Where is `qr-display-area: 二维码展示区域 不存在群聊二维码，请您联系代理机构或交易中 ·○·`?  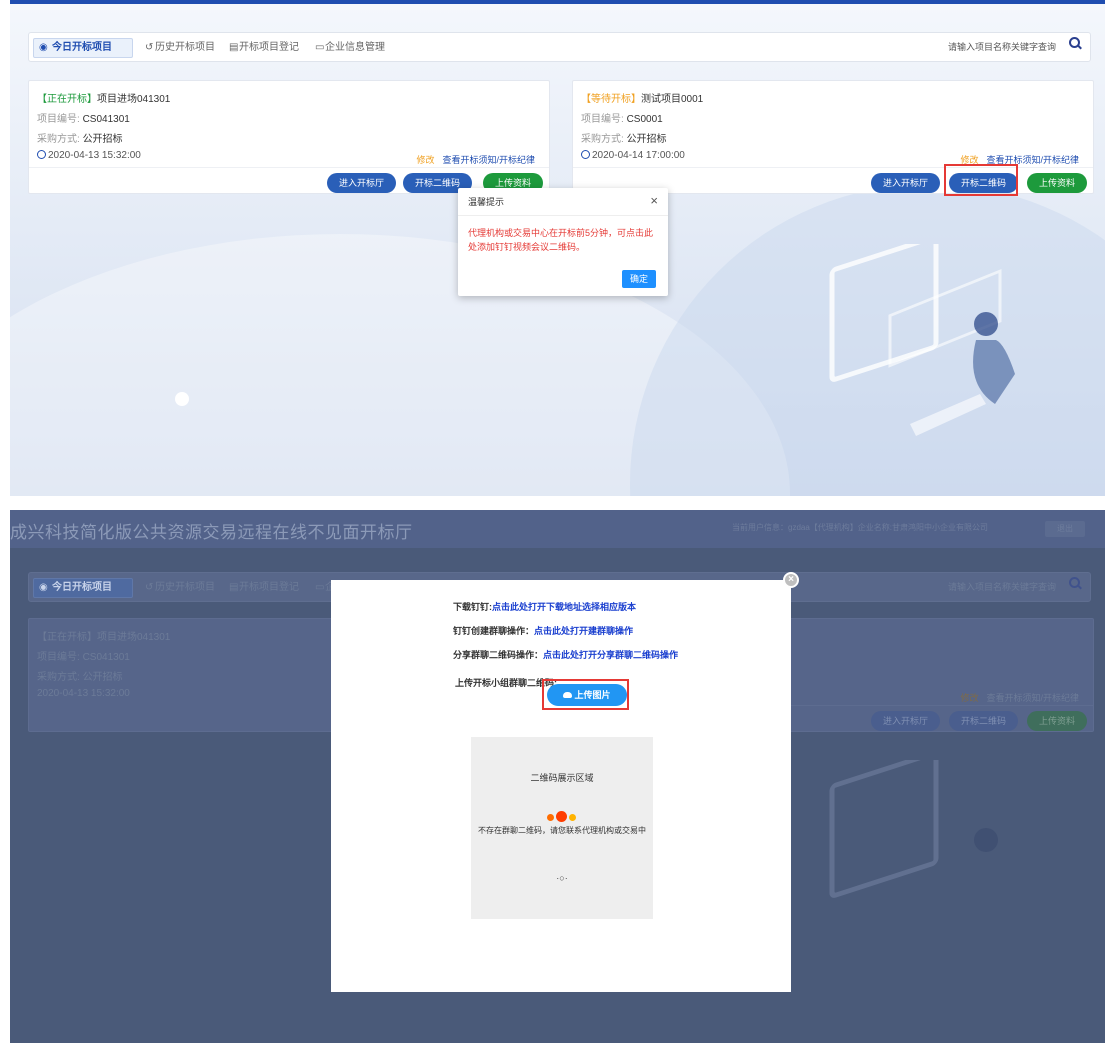 qr-display-area: 二维码展示区域 不存在群聊二维码，请您联系代理机构或交易中 ·○· is located at coordinates (562, 828).